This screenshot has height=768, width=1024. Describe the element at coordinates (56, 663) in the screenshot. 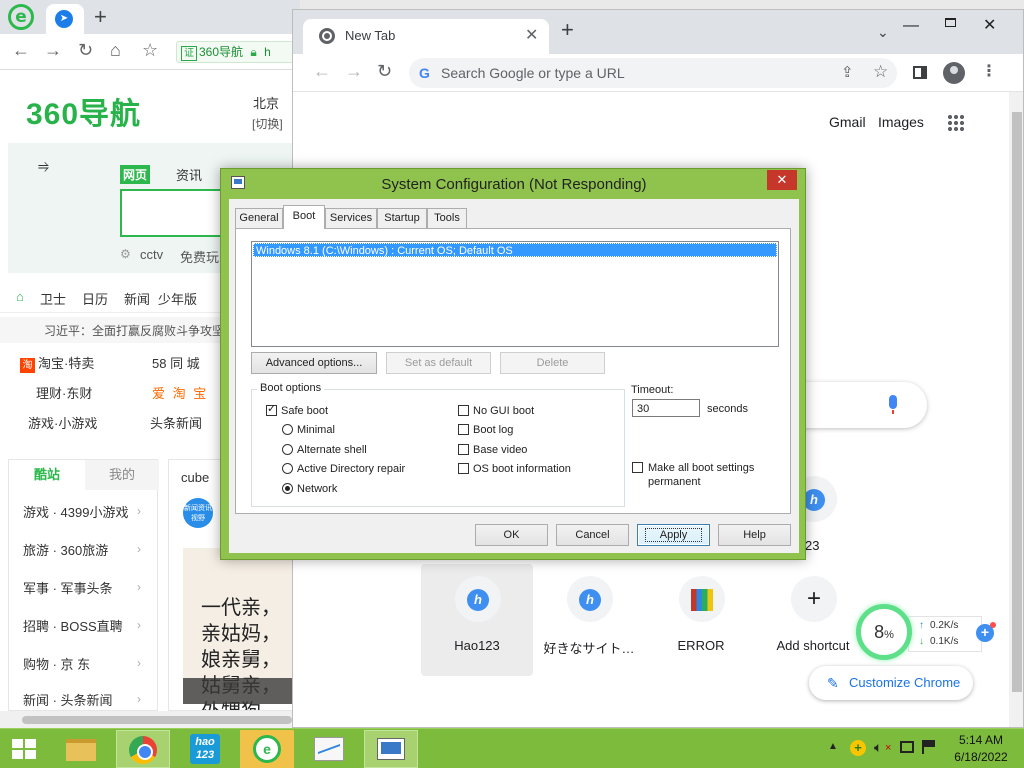

I see `list-item: 购物 · 京 东` at that location.